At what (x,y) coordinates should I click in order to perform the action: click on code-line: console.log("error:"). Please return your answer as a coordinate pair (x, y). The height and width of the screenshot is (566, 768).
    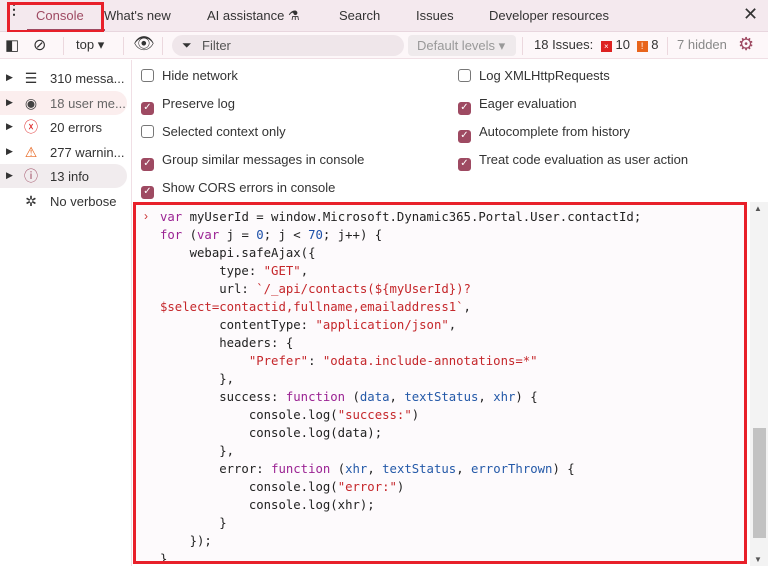
    Looking at the image, I should click on (282, 489).